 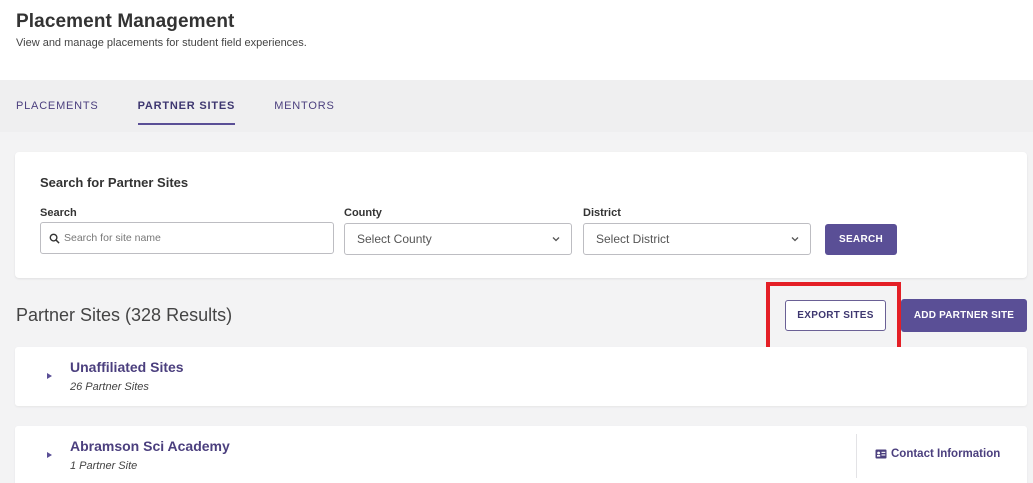 I want to click on tab-partner-sites: PARTNER SITES, so click(x=186, y=106).